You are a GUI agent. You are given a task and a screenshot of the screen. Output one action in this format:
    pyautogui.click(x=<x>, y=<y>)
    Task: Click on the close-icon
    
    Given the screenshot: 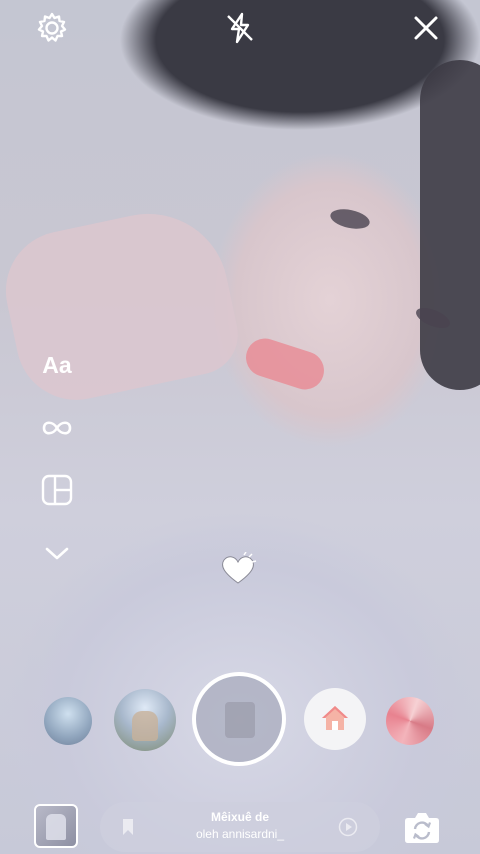 What is the action you would take?
    pyautogui.click(x=426, y=28)
    